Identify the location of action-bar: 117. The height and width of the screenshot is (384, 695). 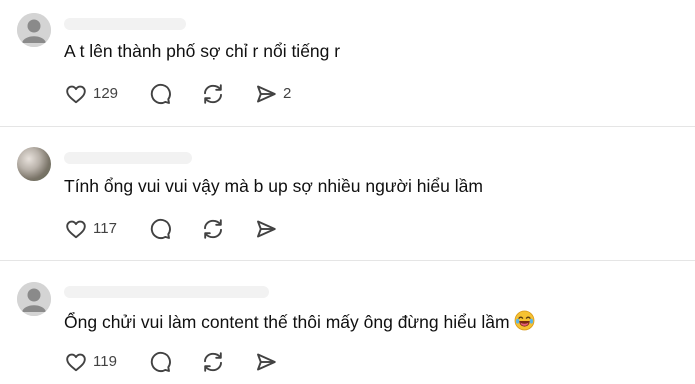
(214, 229).